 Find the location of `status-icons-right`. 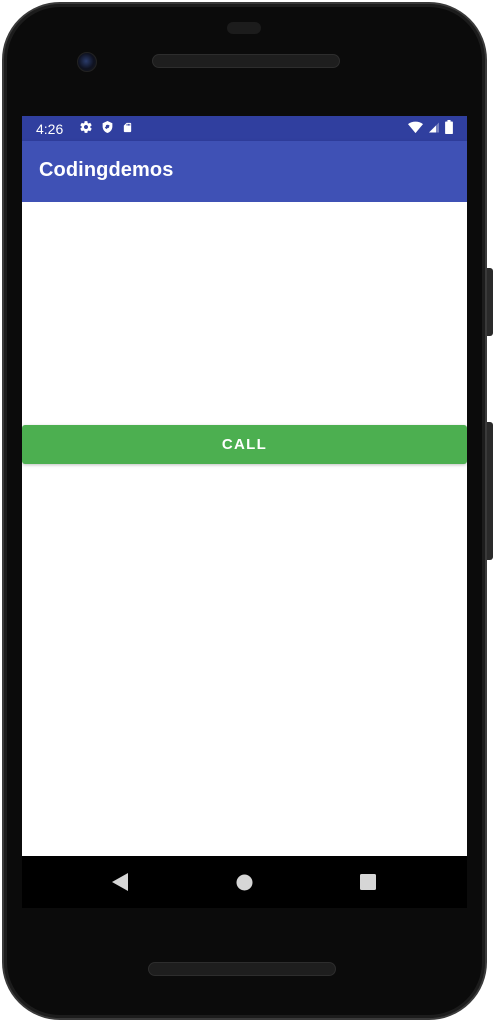

status-icons-right is located at coordinates (430, 128).